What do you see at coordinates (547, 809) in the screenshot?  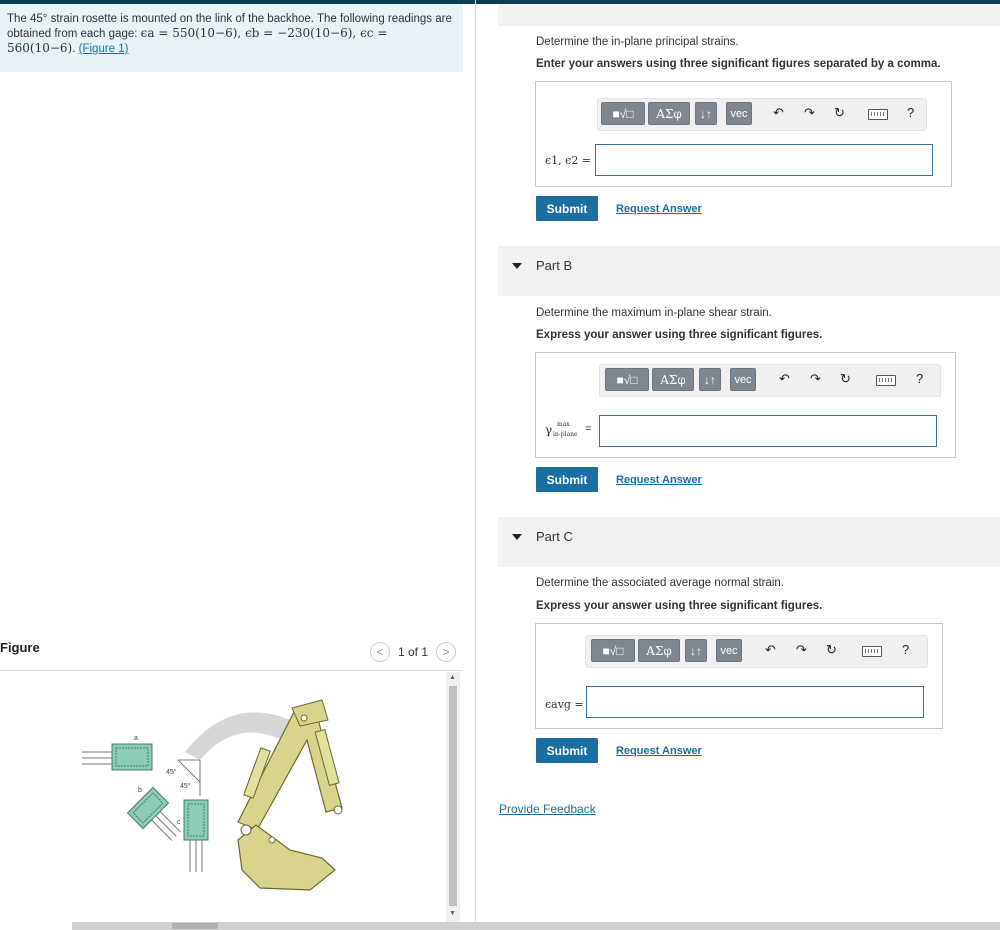 I see `provide-feedback-link: Provide Feedback` at bounding box center [547, 809].